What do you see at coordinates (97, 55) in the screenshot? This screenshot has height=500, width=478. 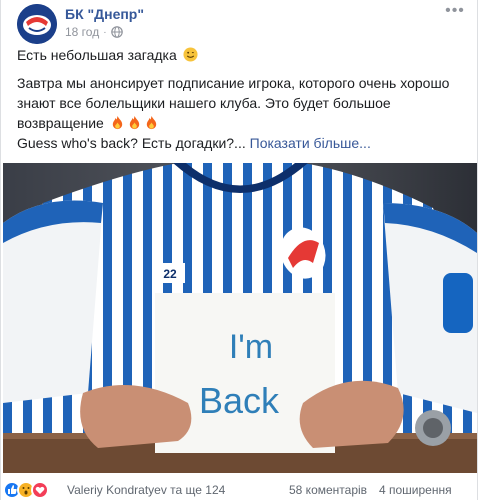 I see `post-text-intro: Есть небольшая загадка` at bounding box center [97, 55].